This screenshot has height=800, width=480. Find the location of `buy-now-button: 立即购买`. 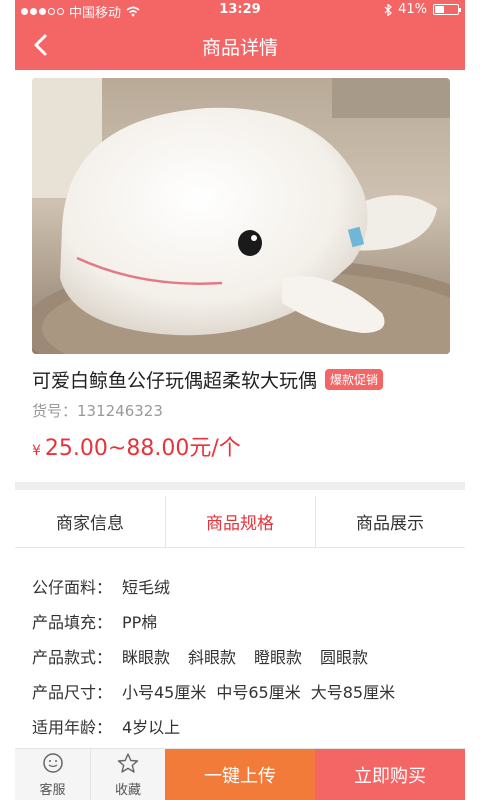

buy-now-button: 立即购买 is located at coordinates (390, 774).